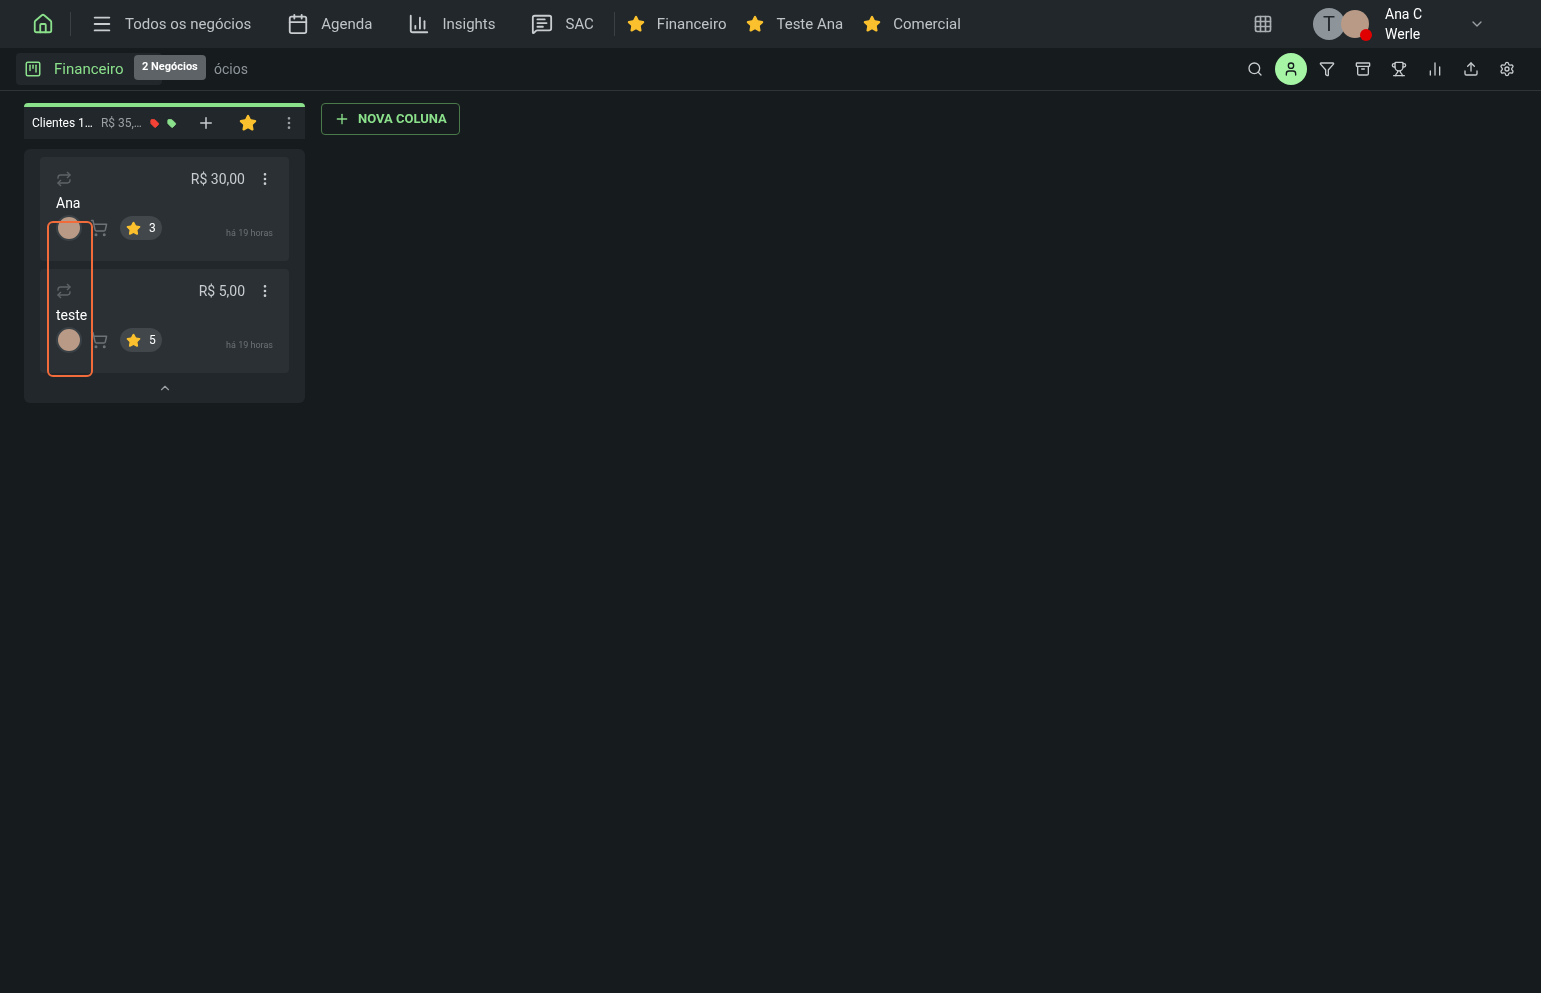 The image size is (1541, 993). Describe the element at coordinates (419, 24) in the screenshot. I see `bar-chart-icon` at that location.